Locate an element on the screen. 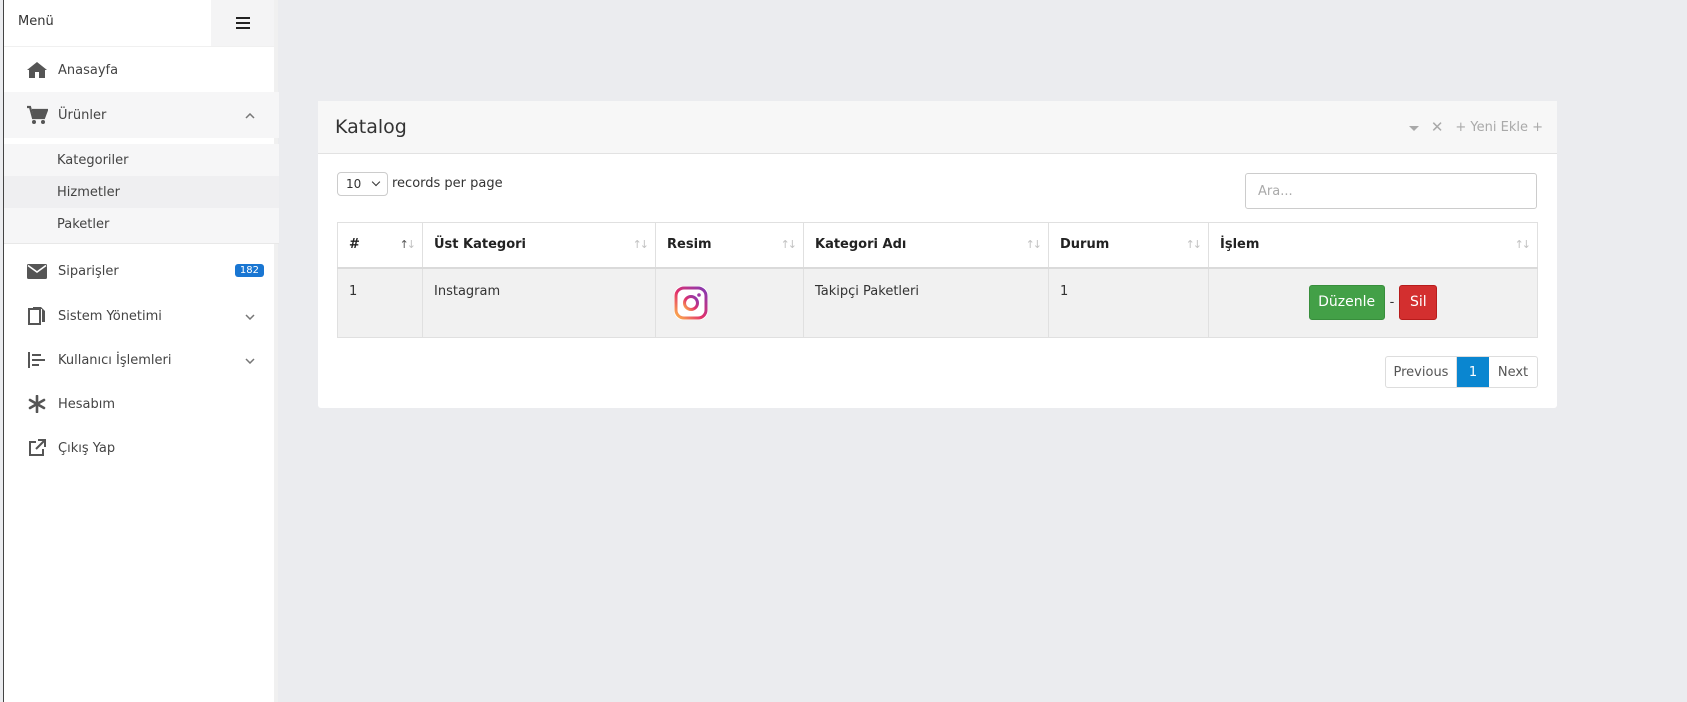 The image size is (1687, 702). sidebar-item-home: Anasayfa is located at coordinates (141, 70).